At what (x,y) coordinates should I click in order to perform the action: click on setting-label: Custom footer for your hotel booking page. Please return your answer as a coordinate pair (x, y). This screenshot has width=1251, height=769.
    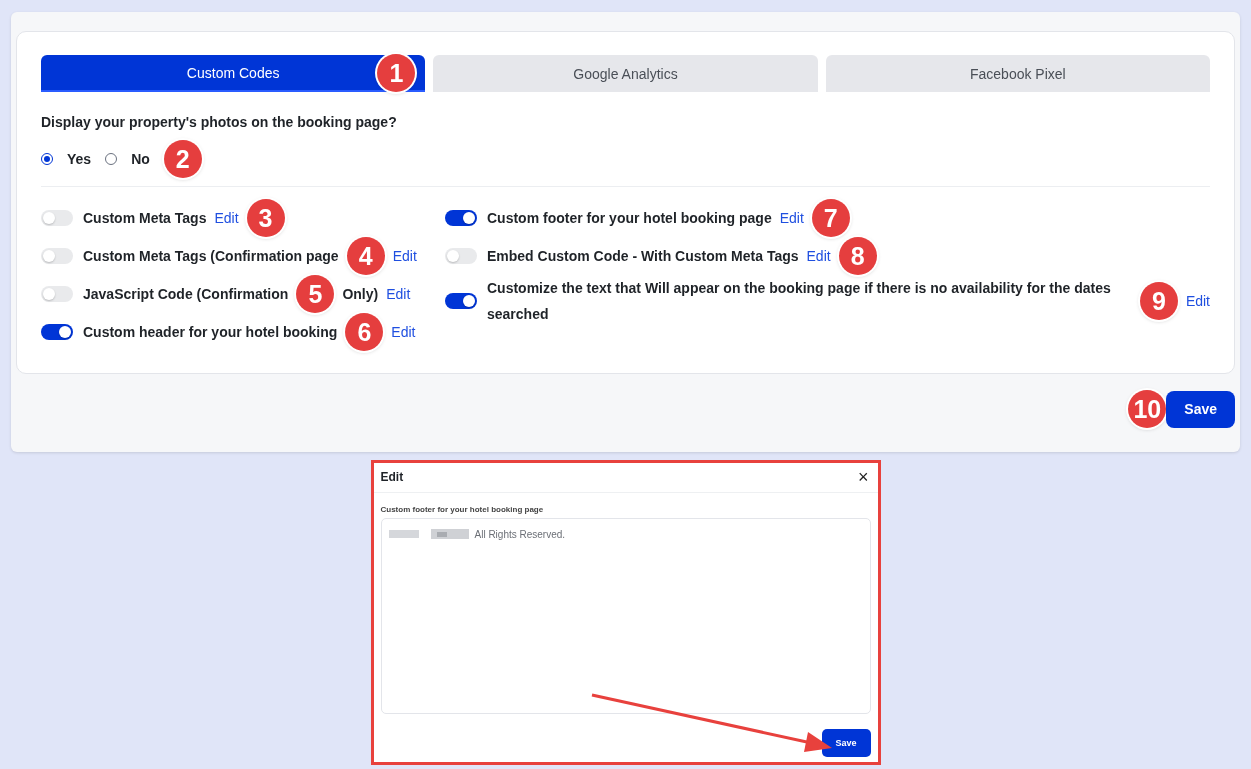
    Looking at the image, I should click on (629, 218).